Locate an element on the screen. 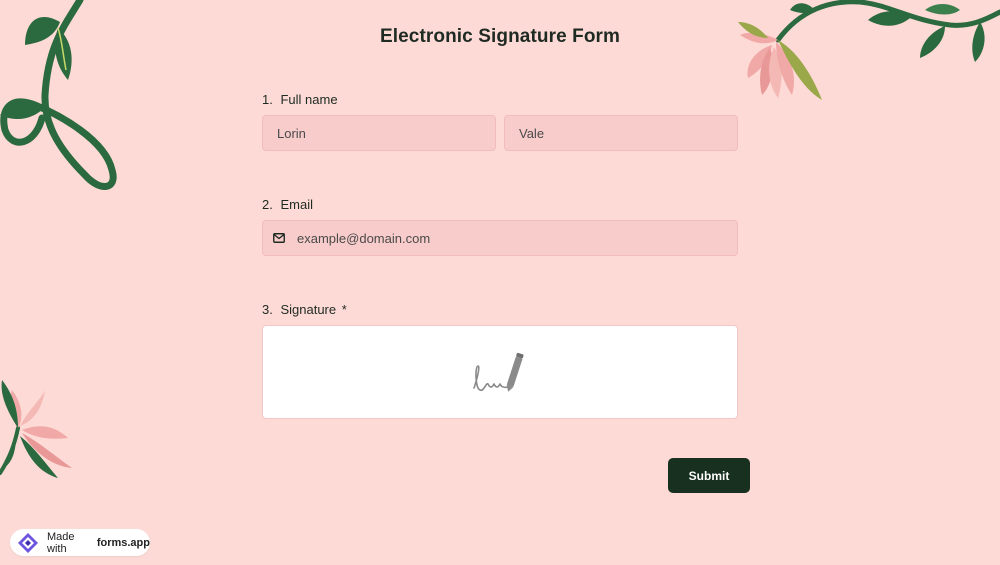  question-text: Full name is located at coordinates (309, 99).